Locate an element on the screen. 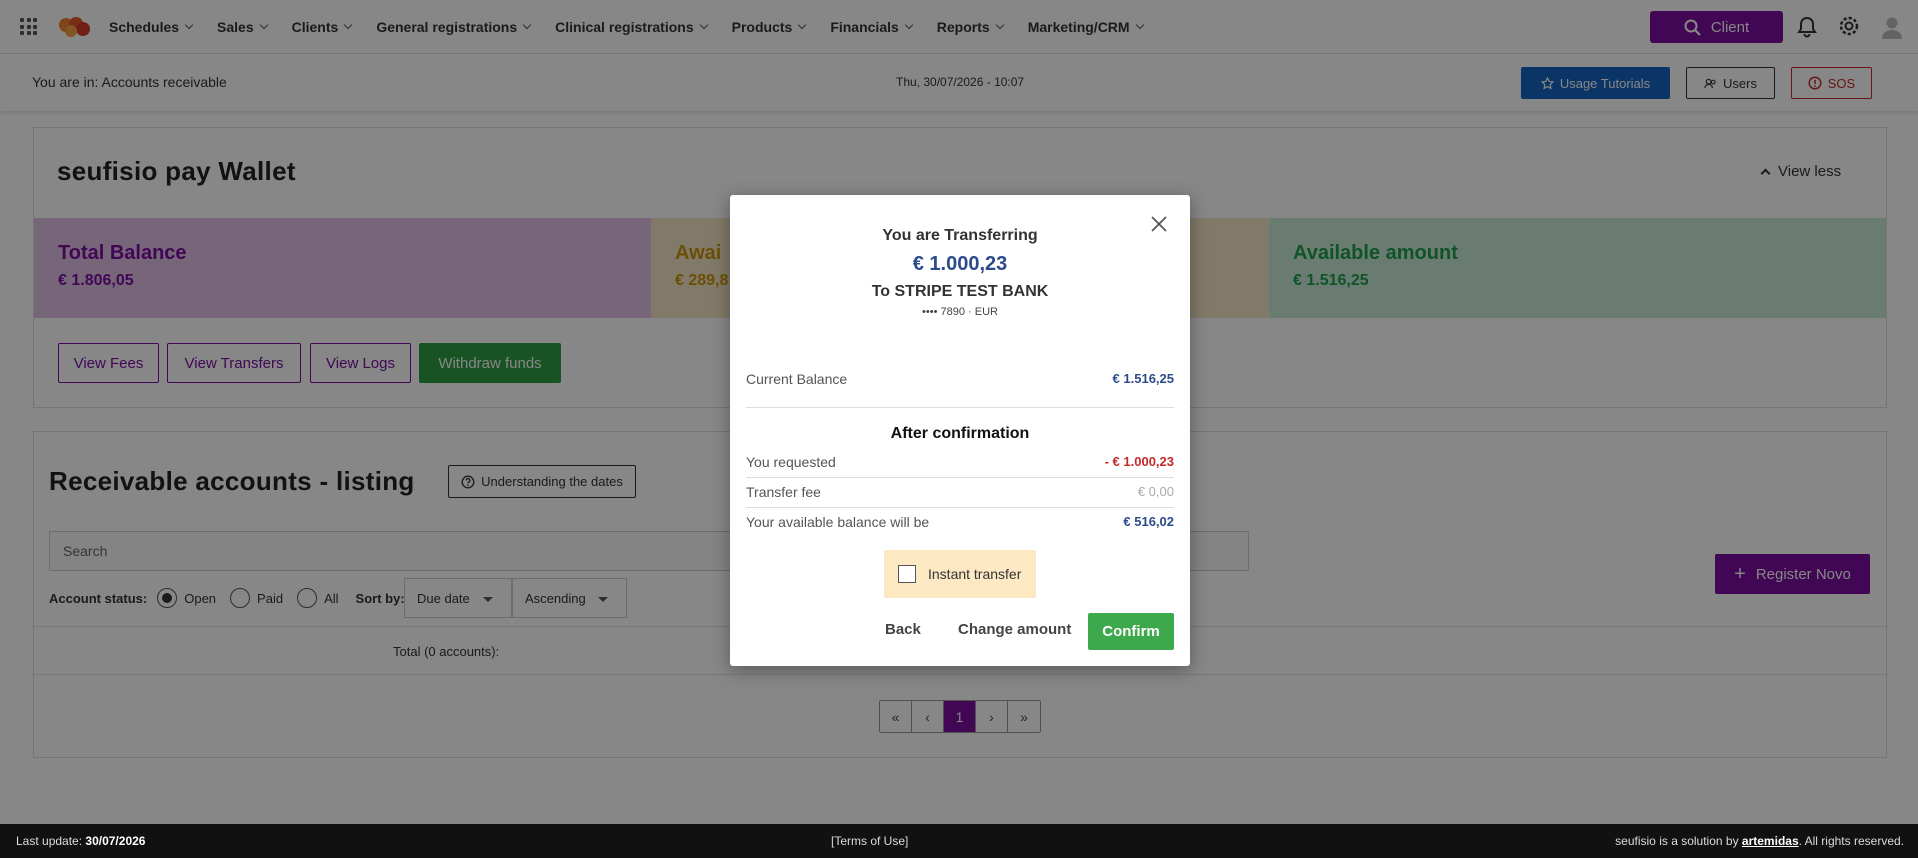 This screenshot has height=858, width=1918. row-value: - € 1.000,23 is located at coordinates (1139, 461).